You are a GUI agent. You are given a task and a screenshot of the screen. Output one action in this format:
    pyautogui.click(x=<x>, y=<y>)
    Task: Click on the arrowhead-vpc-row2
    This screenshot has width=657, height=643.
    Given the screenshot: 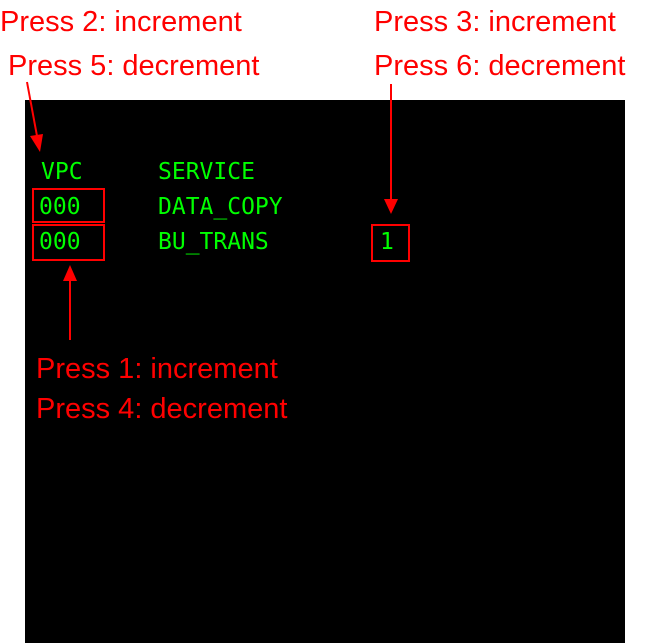 What is the action you would take?
    pyautogui.click(x=70, y=273)
    